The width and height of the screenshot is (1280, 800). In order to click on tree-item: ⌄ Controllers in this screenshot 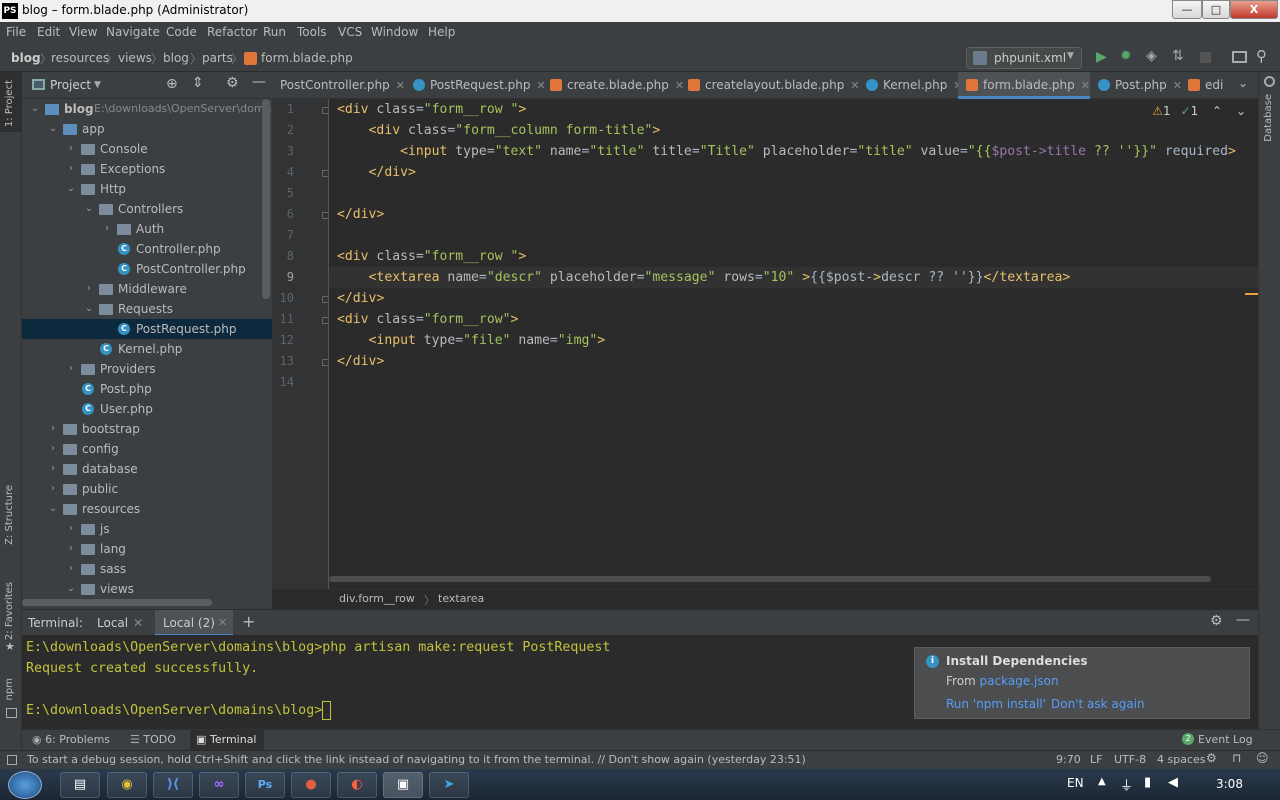, I will do `click(147, 209)`.